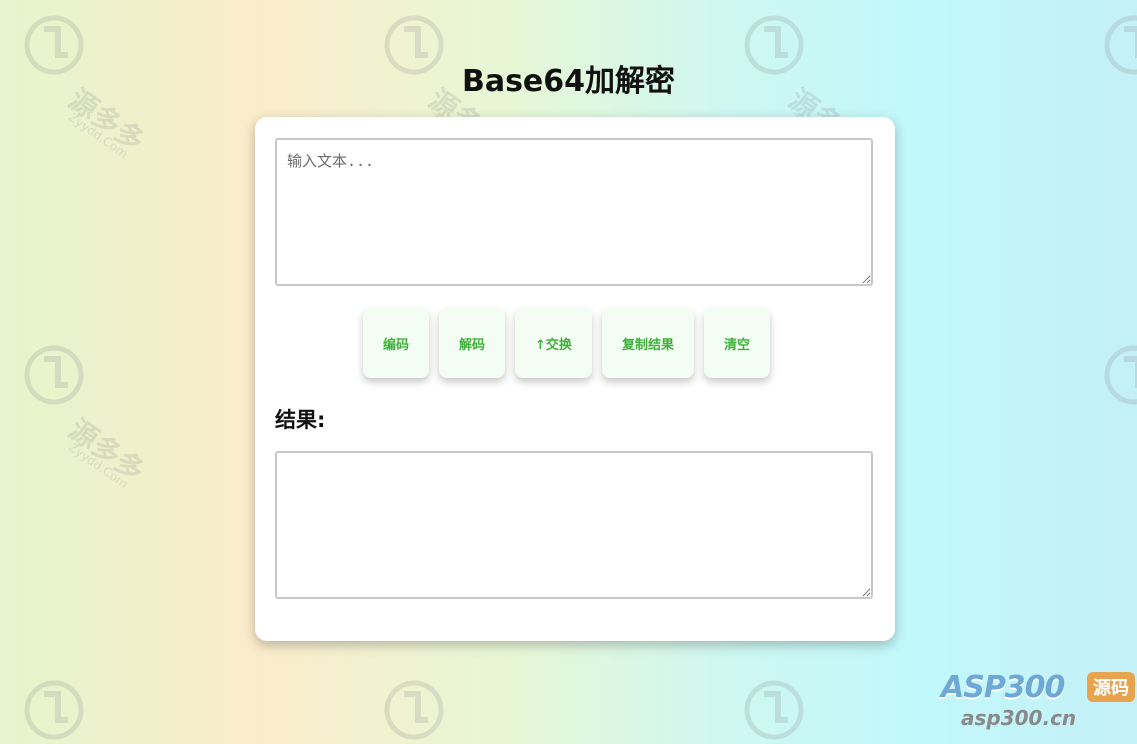 The width and height of the screenshot is (1137, 744). What do you see at coordinates (396, 343) in the screenshot?
I see `encode-button: 编码` at bounding box center [396, 343].